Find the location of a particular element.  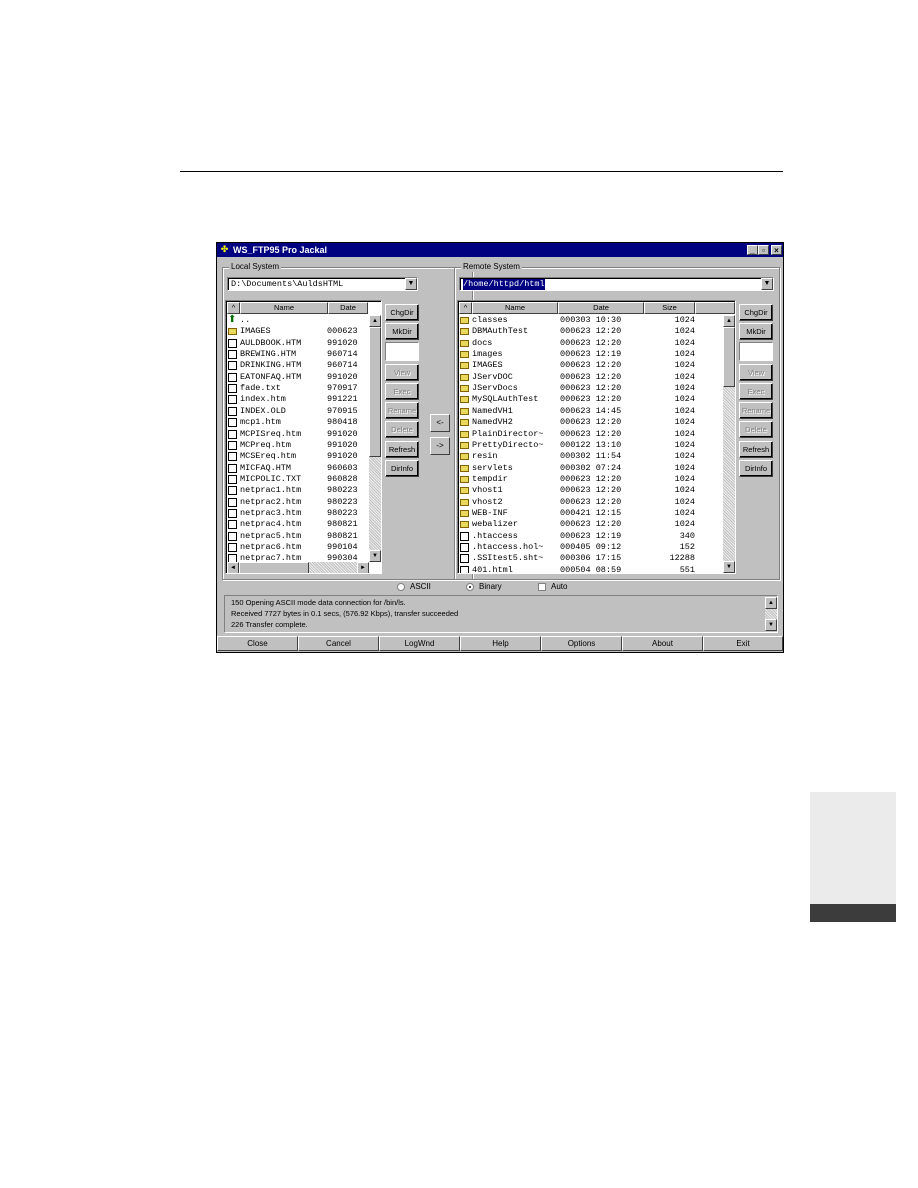

list-item: netprac3.htm 980223 is located at coordinates (298, 513).